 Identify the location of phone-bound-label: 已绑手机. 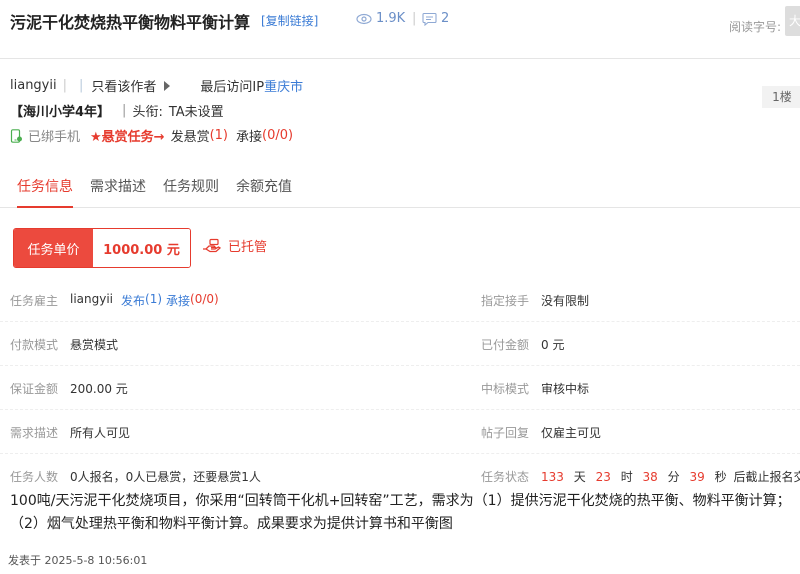
(54, 137).